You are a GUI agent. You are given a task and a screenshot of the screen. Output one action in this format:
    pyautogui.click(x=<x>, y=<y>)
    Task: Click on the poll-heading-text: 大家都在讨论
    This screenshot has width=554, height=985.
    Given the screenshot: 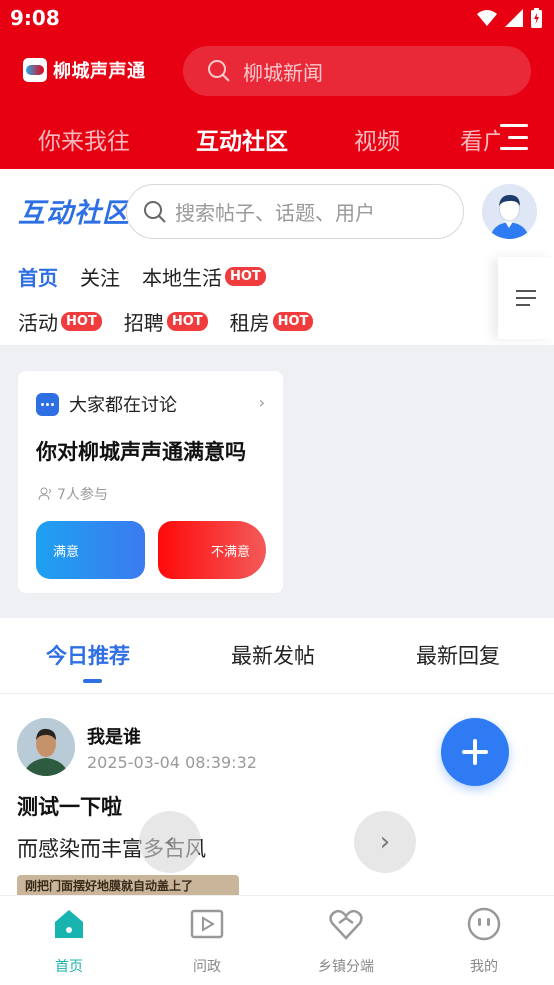 What is the action you would take?
    pyautogui.click(x=123, y=405)
    